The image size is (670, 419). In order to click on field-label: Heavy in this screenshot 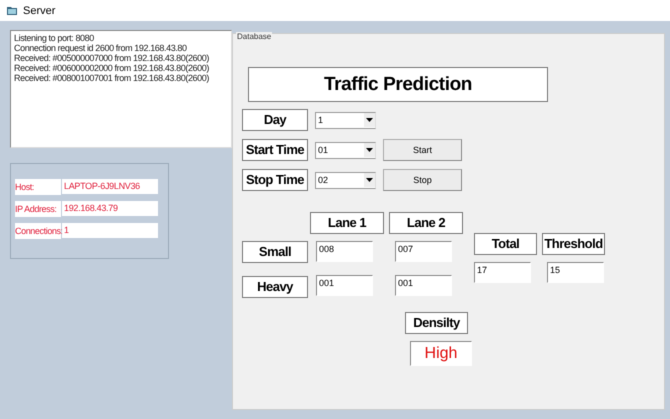, I will do `click(275, 287)`.